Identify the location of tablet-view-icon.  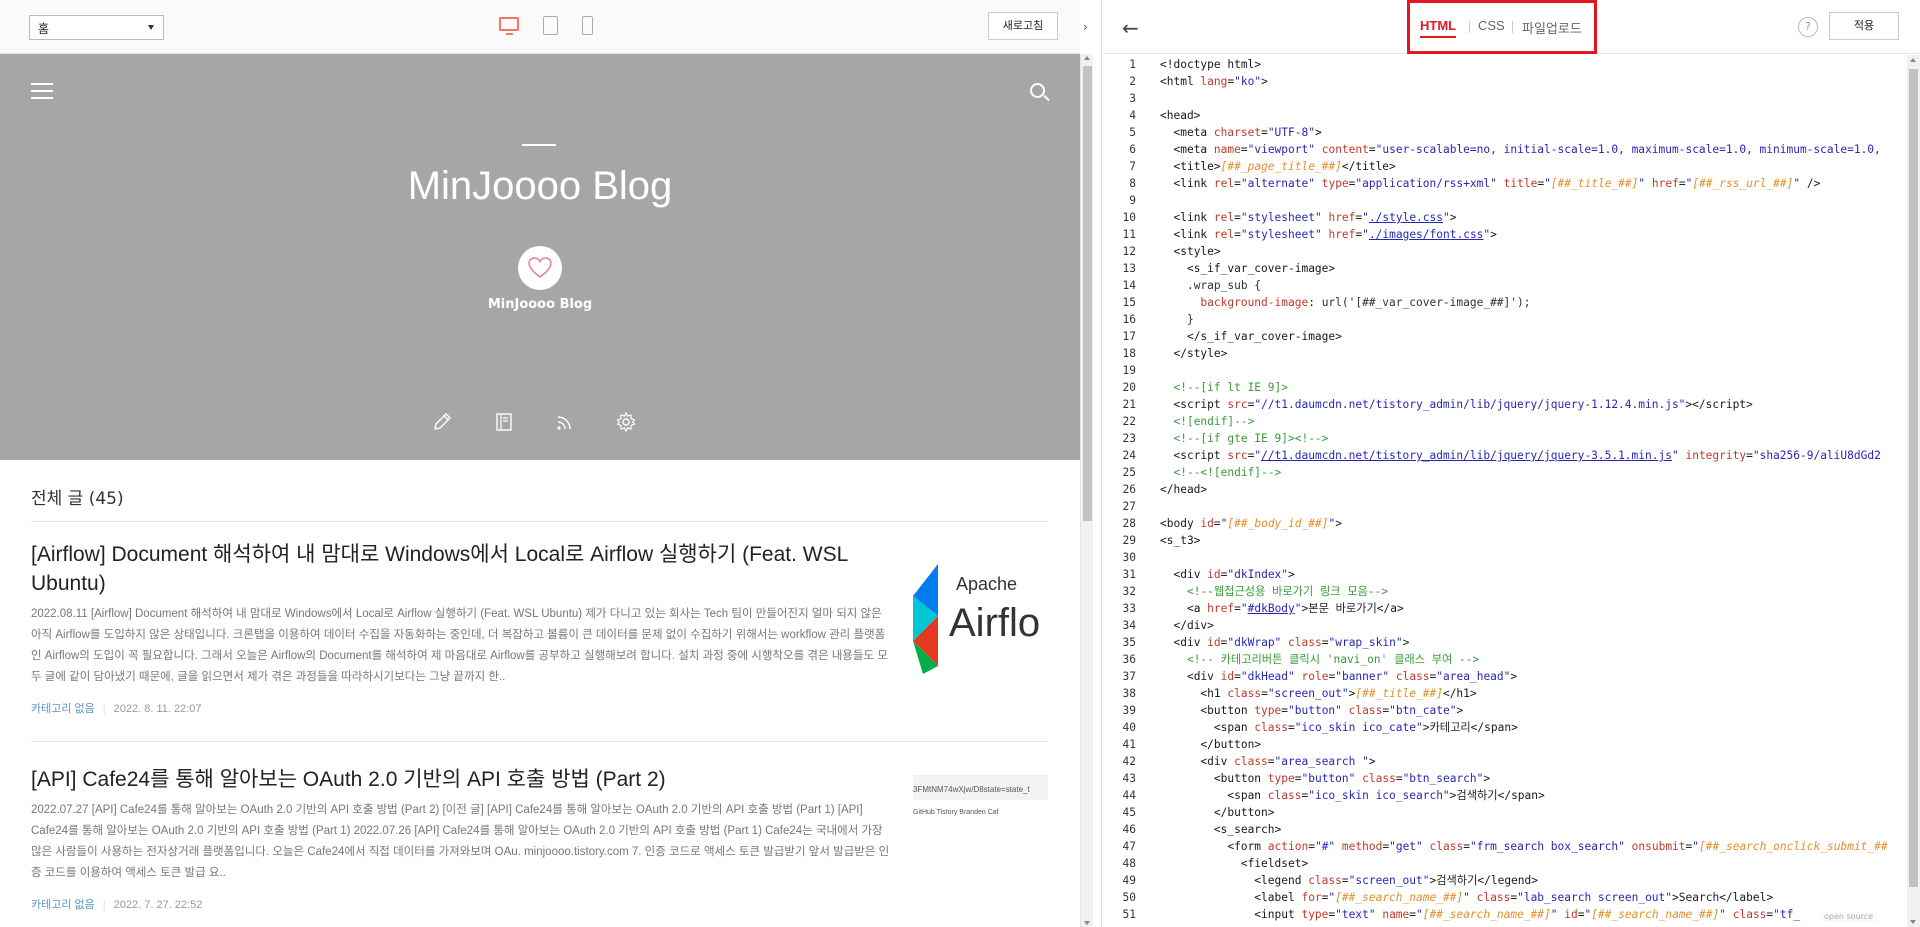
(550, 25).